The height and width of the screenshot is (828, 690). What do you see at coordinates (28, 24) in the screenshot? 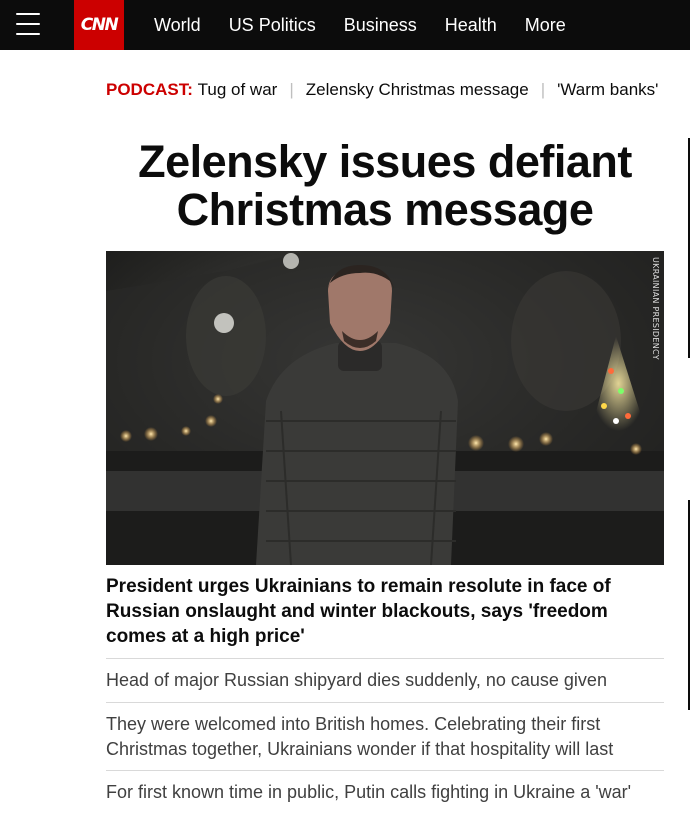
I see `menu-icon` at bounding box center [28, 24].